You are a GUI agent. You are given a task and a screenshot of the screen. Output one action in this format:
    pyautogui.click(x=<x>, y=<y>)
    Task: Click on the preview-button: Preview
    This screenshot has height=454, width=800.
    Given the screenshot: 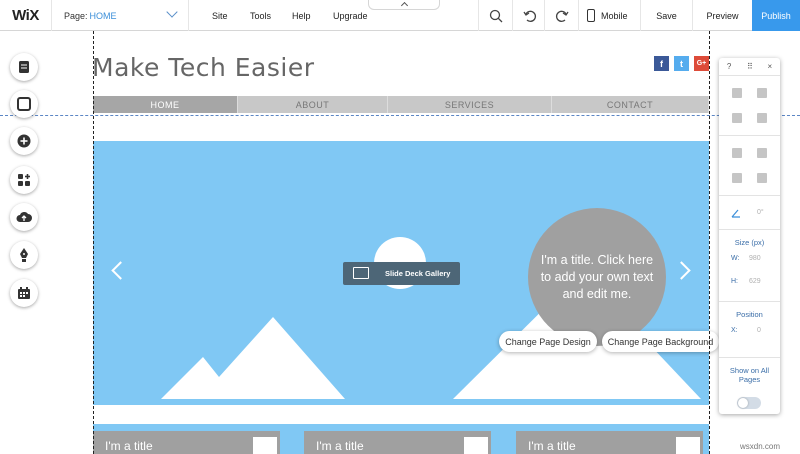 What is the action you would take?
    pyautogui.click(x=722, y=15)
    